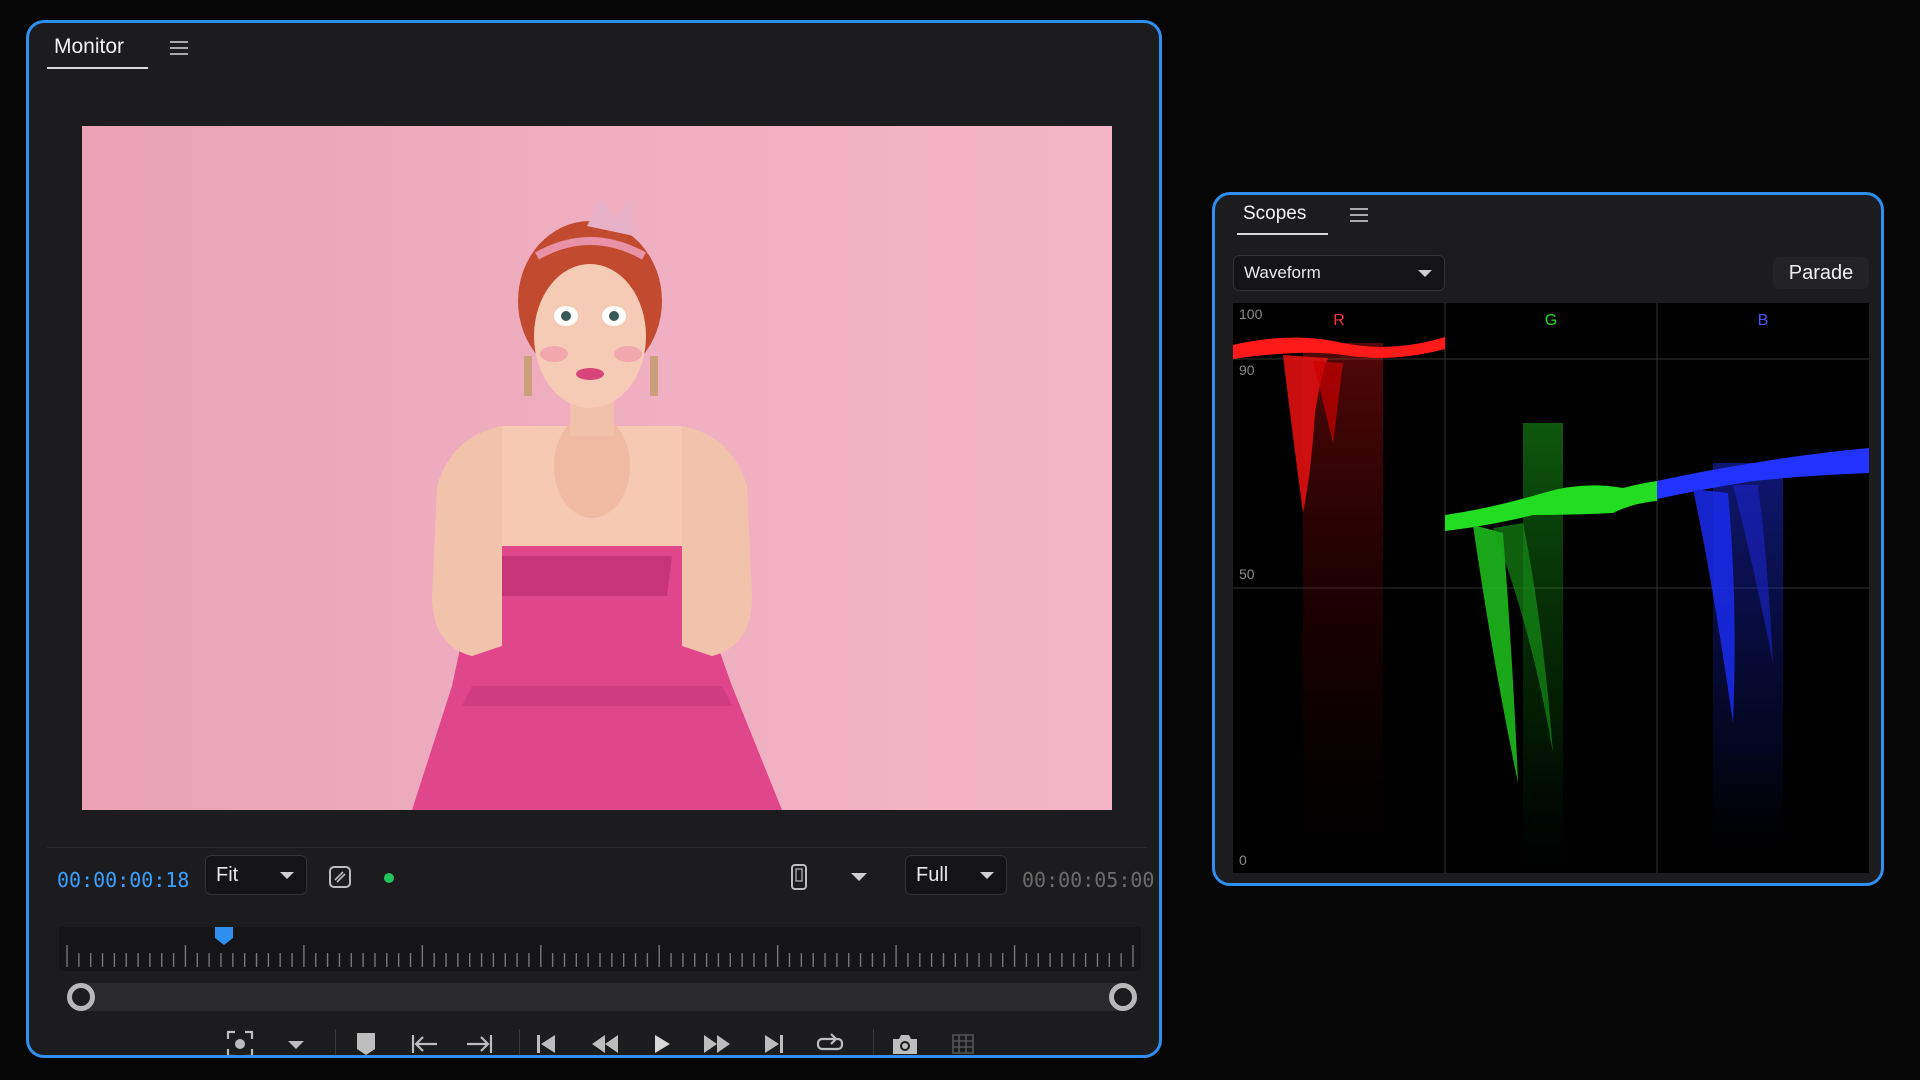 This screenshot has width=1920, height=1080. I want to click on blue-channel-trace, so click(1763, 660).